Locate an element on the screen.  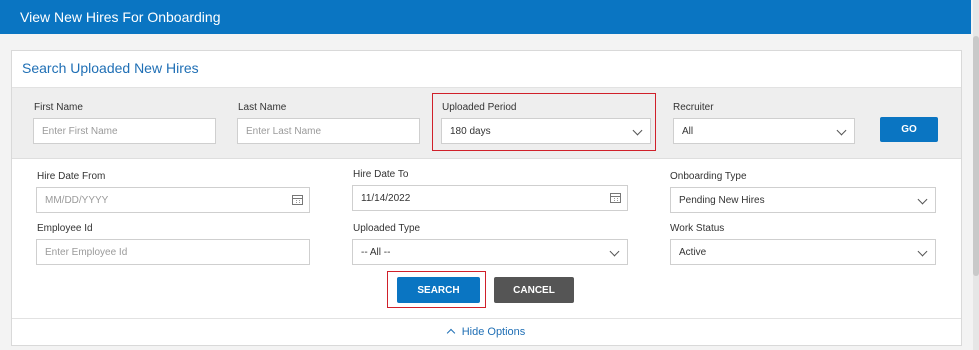
cancel-button: CANCEL is located at coordinates (534, 290).